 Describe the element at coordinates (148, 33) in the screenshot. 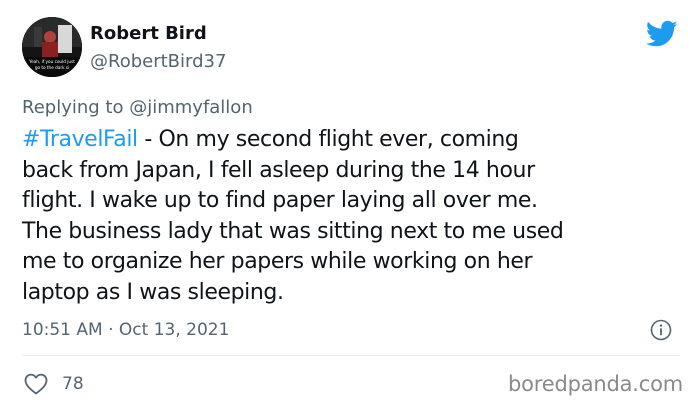

I see `author-name: Robert Bird` at that location.